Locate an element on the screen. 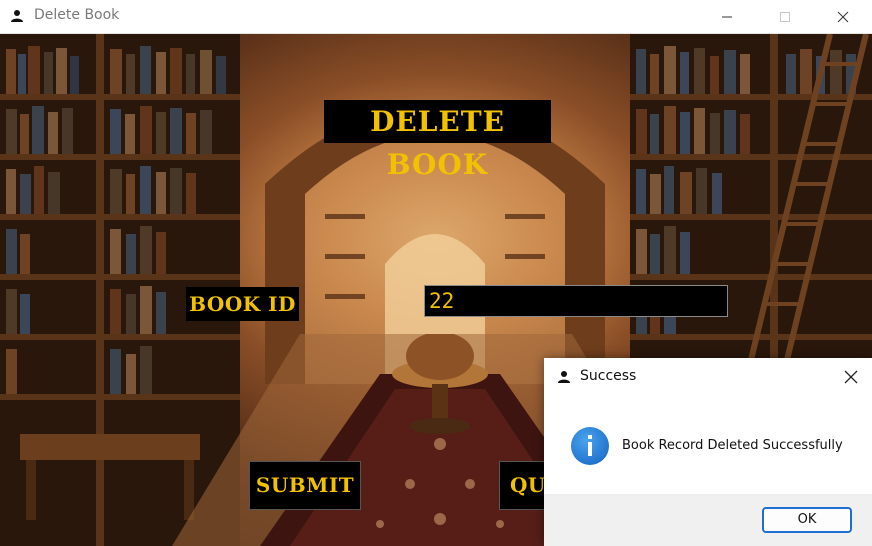 This screenshot has width=872, height=546. window-title: Delete Book is located at coordinates (77, 15).